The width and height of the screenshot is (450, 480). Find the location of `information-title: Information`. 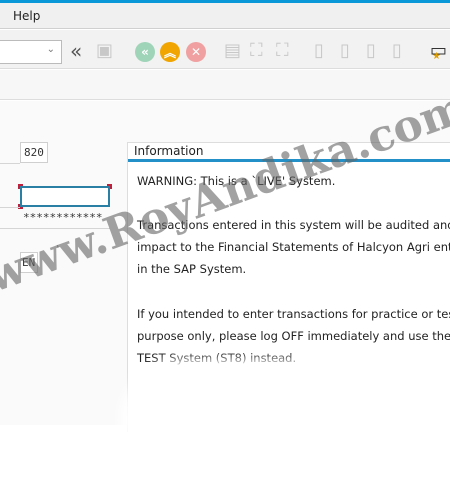

information-title: Information is located at coordinates (169, 151).